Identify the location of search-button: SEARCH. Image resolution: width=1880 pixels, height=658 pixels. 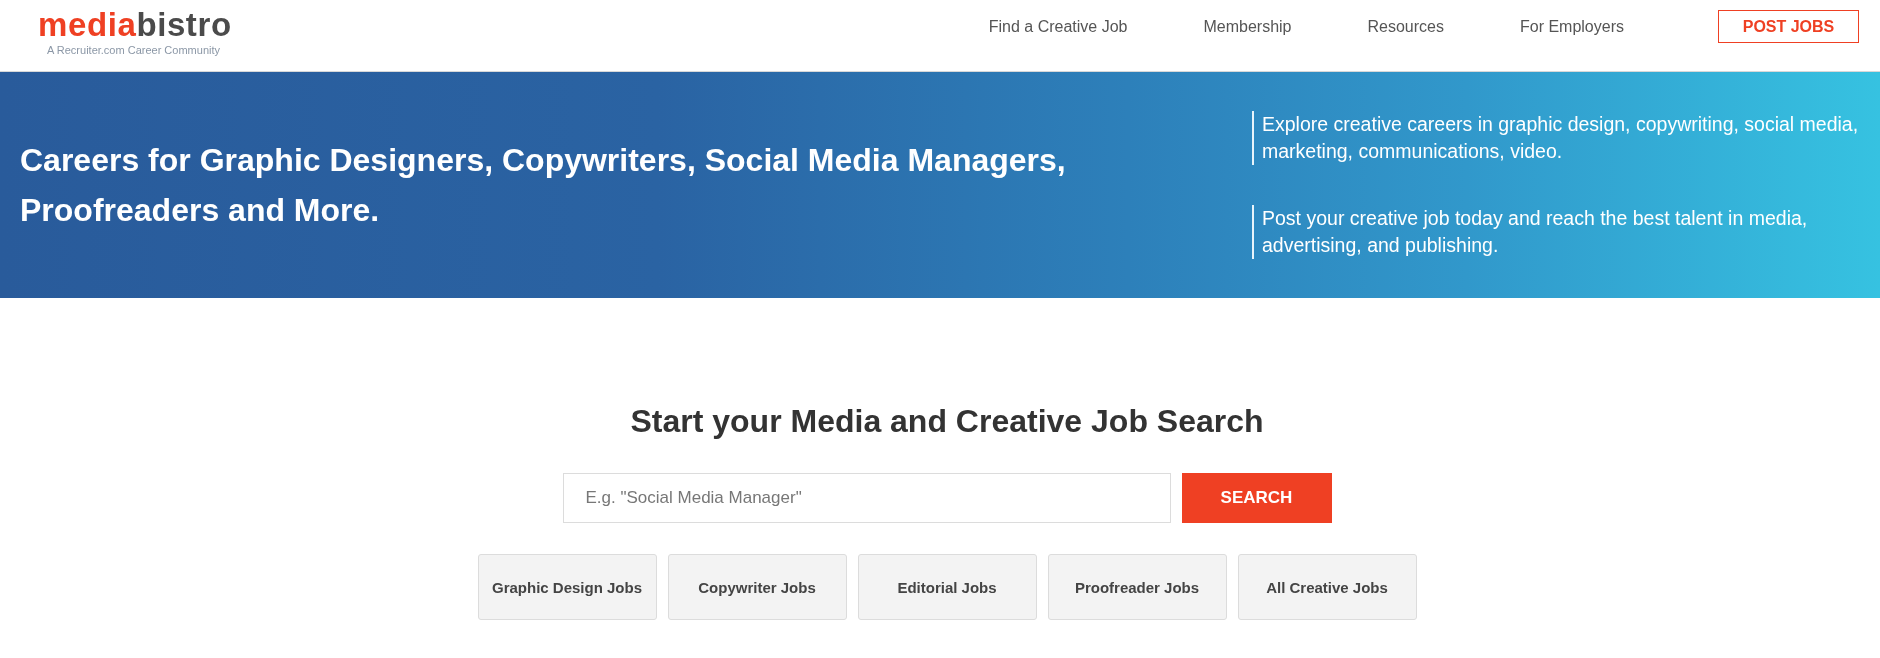
(1256, 498).